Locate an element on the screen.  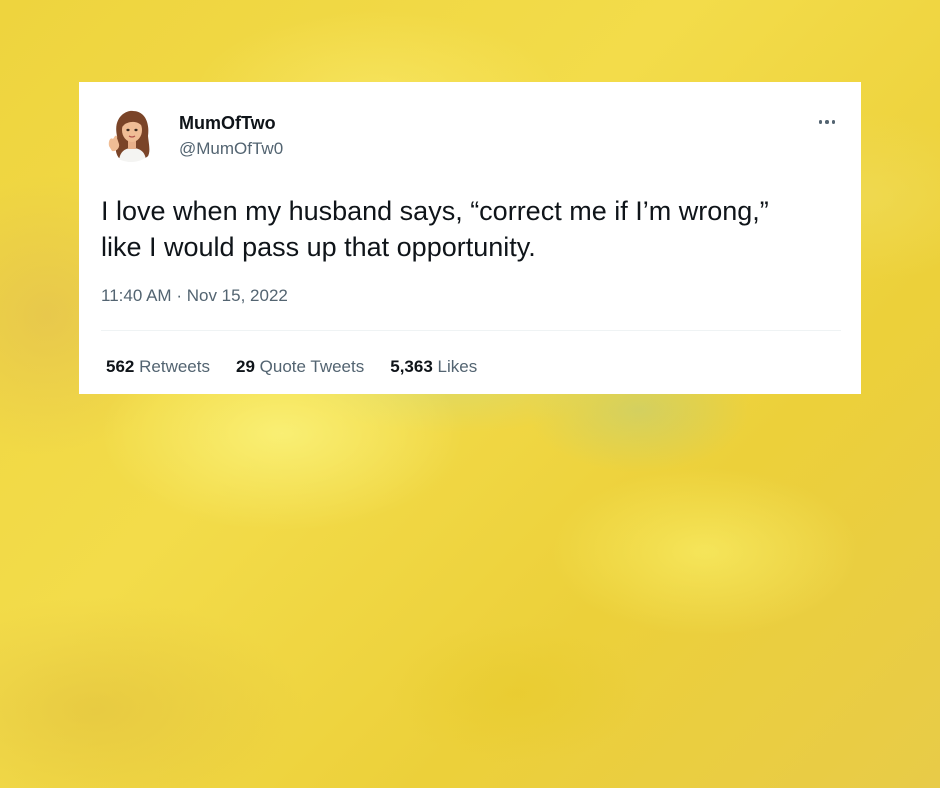
tweet-stats: 562 Retweets 29 Quote Tweets 5,363 Likes is located at coordinates (304, 367).